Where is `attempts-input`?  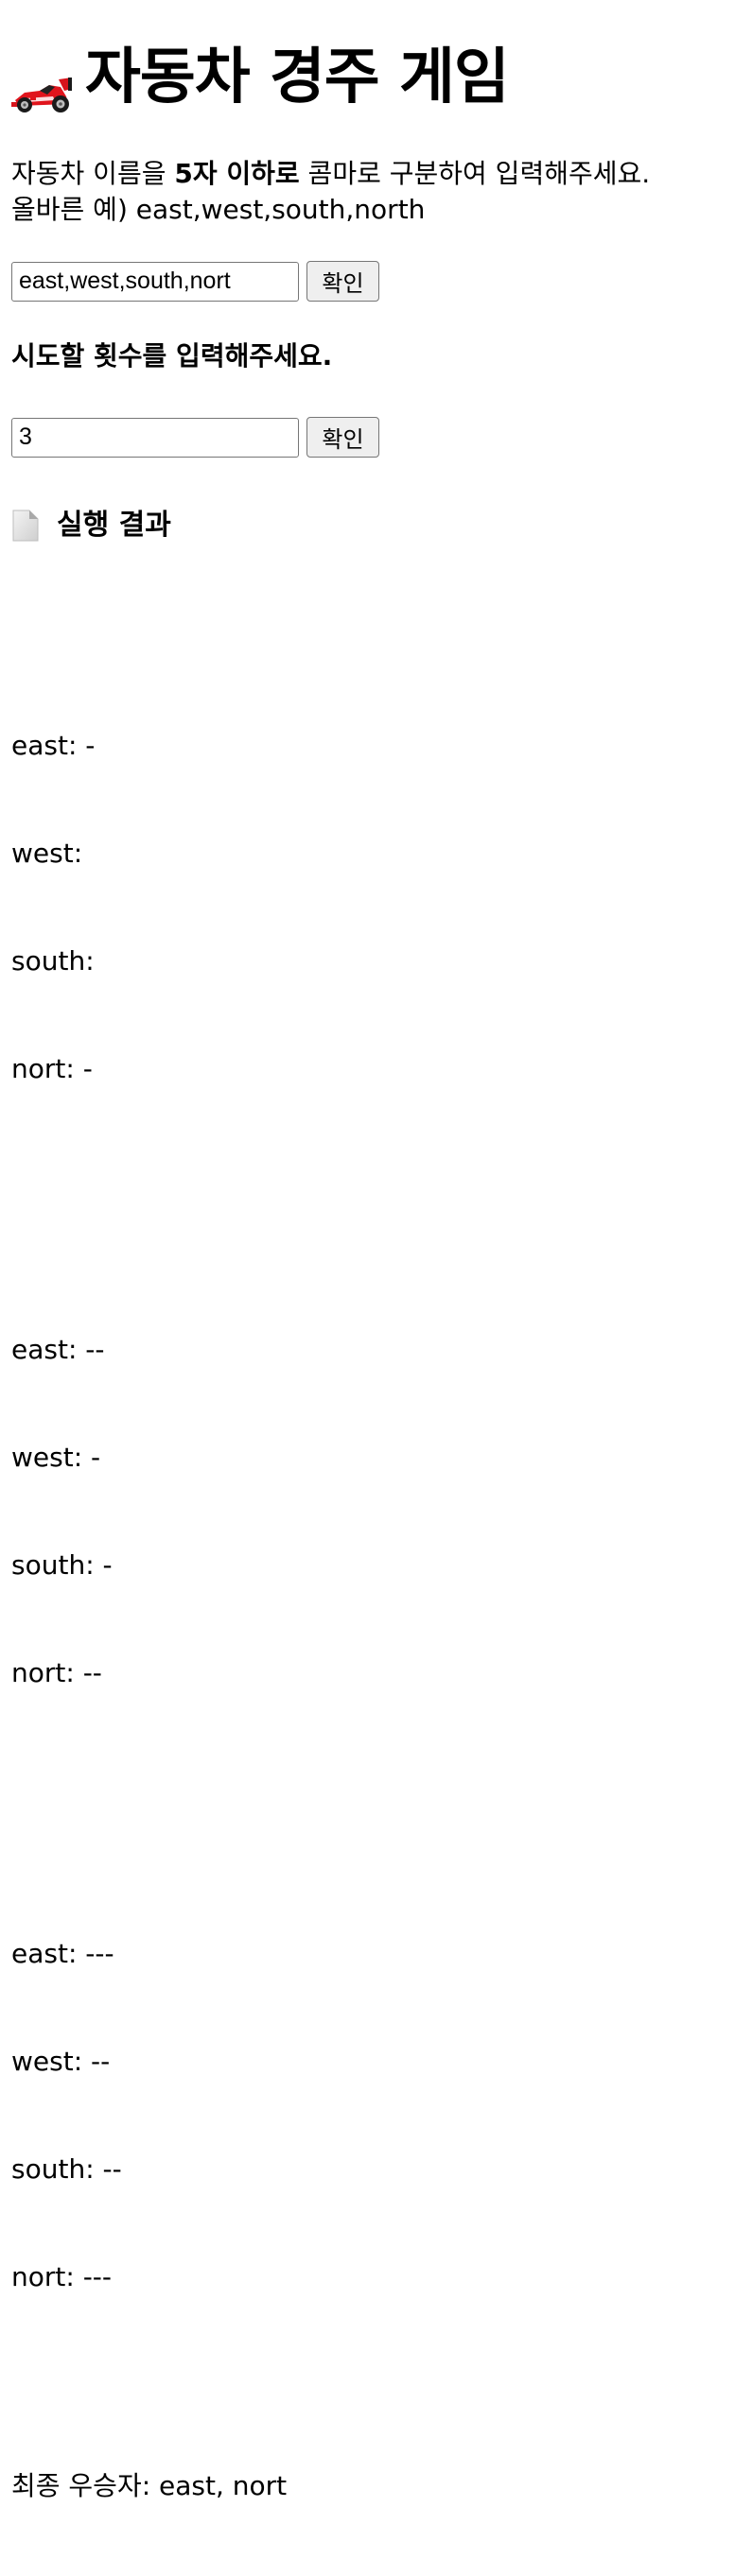 attempts-input is located at coordinates (155, 438).